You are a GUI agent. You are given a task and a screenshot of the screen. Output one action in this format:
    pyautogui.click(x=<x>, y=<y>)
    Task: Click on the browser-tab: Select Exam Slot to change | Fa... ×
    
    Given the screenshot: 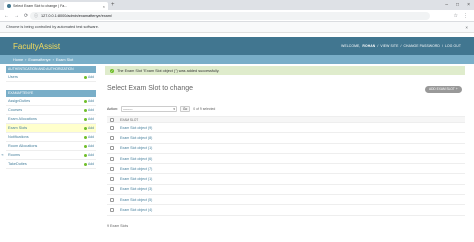 What is the action you would take?
    pyautogui.click(x=56, y=6)
    